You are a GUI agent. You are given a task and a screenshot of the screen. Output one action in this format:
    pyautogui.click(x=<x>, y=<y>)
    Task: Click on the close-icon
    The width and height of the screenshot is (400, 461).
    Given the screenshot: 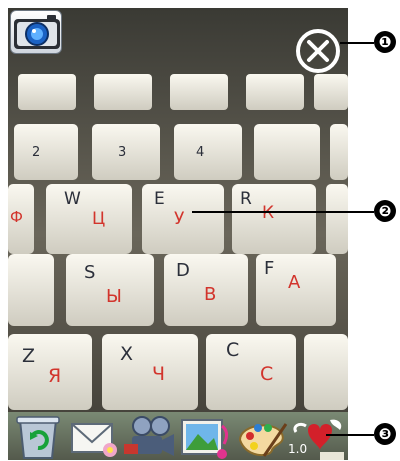 What is the action you would take?
    pyautogui.click(x=318, y=51)
    